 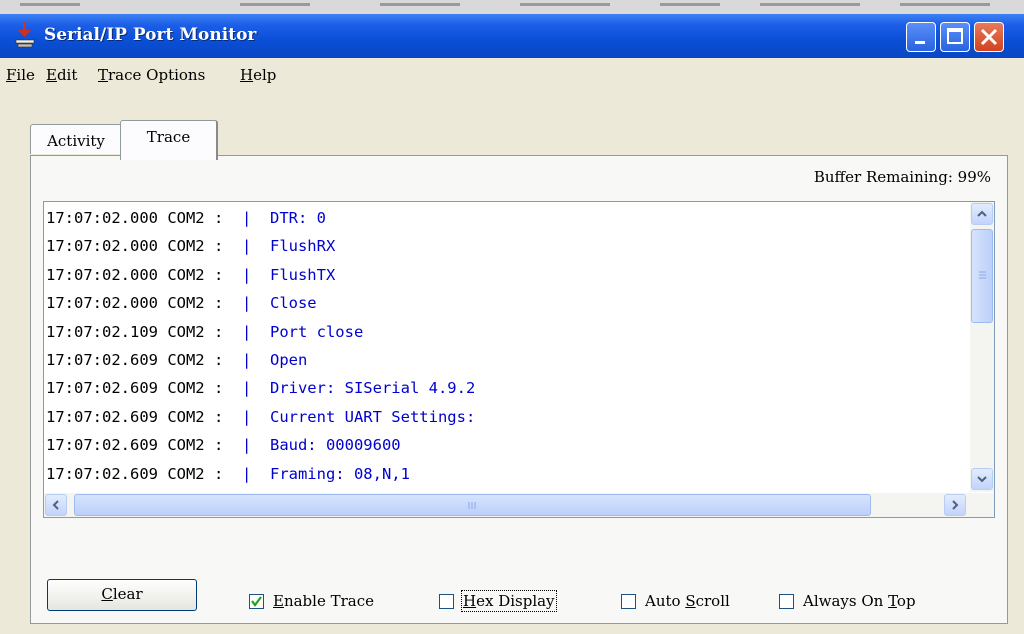 I want to click on minimize-button, so click(x=921, y=37).